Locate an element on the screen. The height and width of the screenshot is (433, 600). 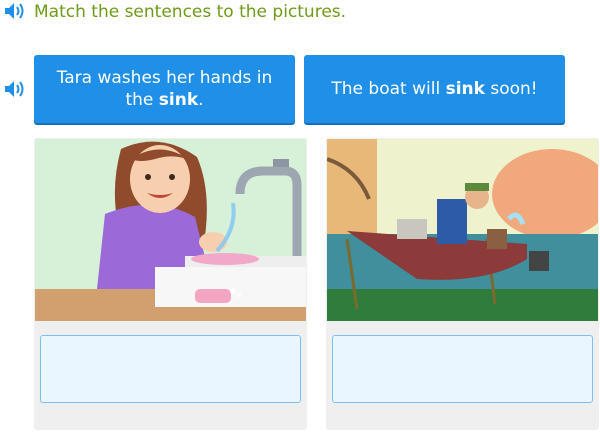
sentence-tile-2: The boat will sink soon! is located at coordinates (434, 89).